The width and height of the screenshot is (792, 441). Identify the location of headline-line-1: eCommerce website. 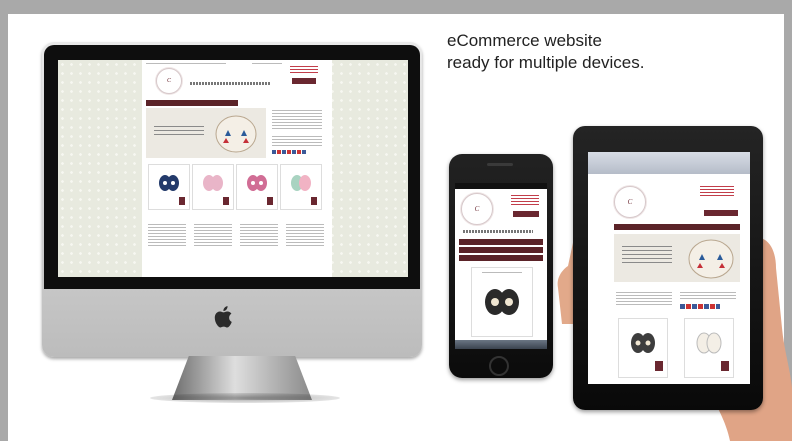
(524, 40).